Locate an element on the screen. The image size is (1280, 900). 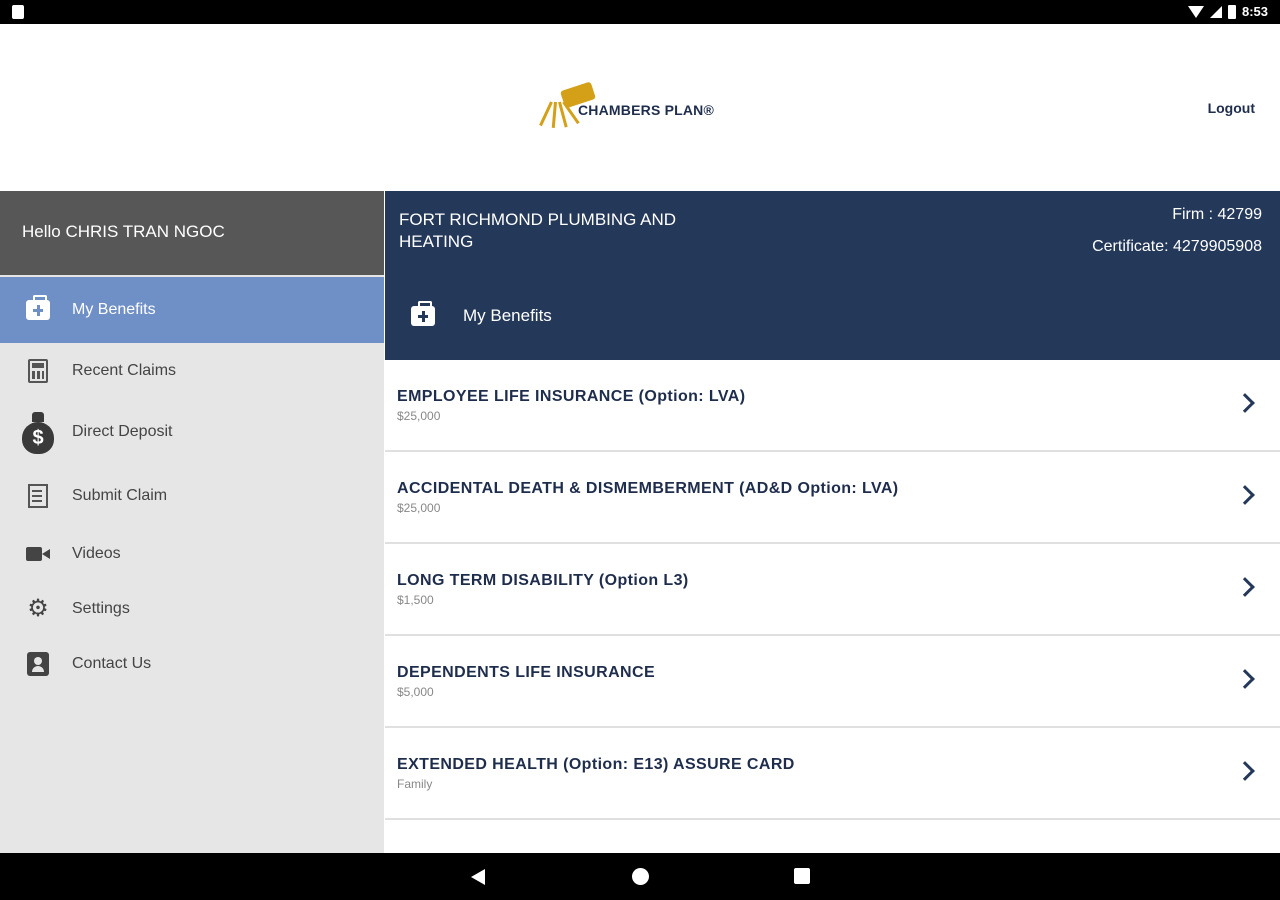
section-title-label: My Benefits is located at coordinates (507, 315).